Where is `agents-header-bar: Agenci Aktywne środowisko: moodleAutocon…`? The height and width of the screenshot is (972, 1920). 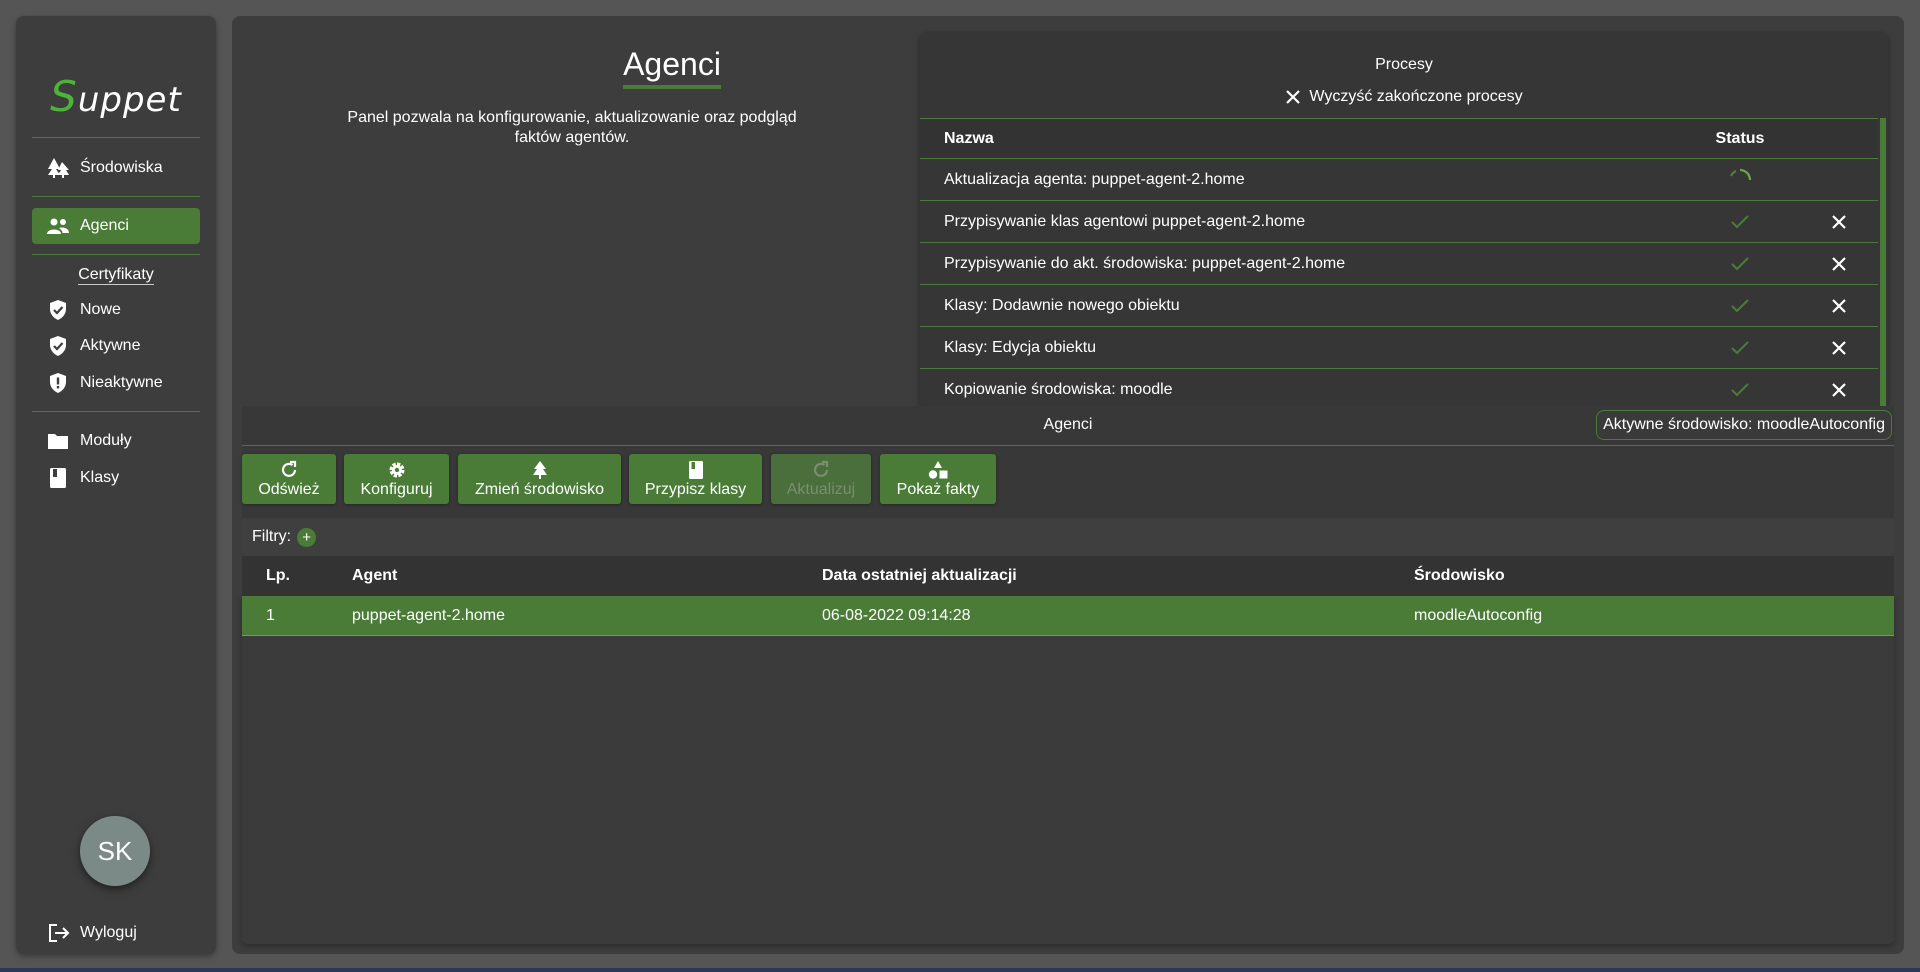
agents-header-bar: Agenci Aktywne środowisko: moodleAutocon… is located at coordinates (1068, 426).